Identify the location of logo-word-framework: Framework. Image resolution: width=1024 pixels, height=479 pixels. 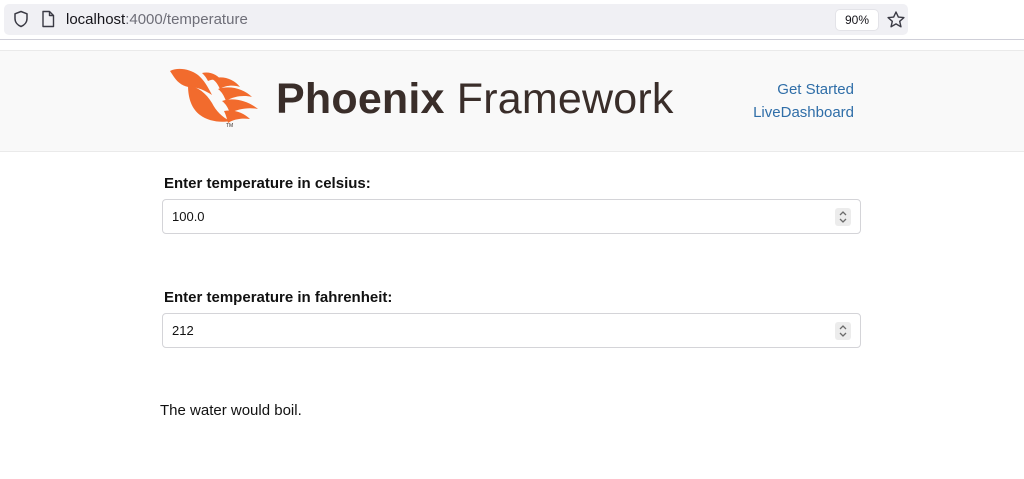
(559, 99).